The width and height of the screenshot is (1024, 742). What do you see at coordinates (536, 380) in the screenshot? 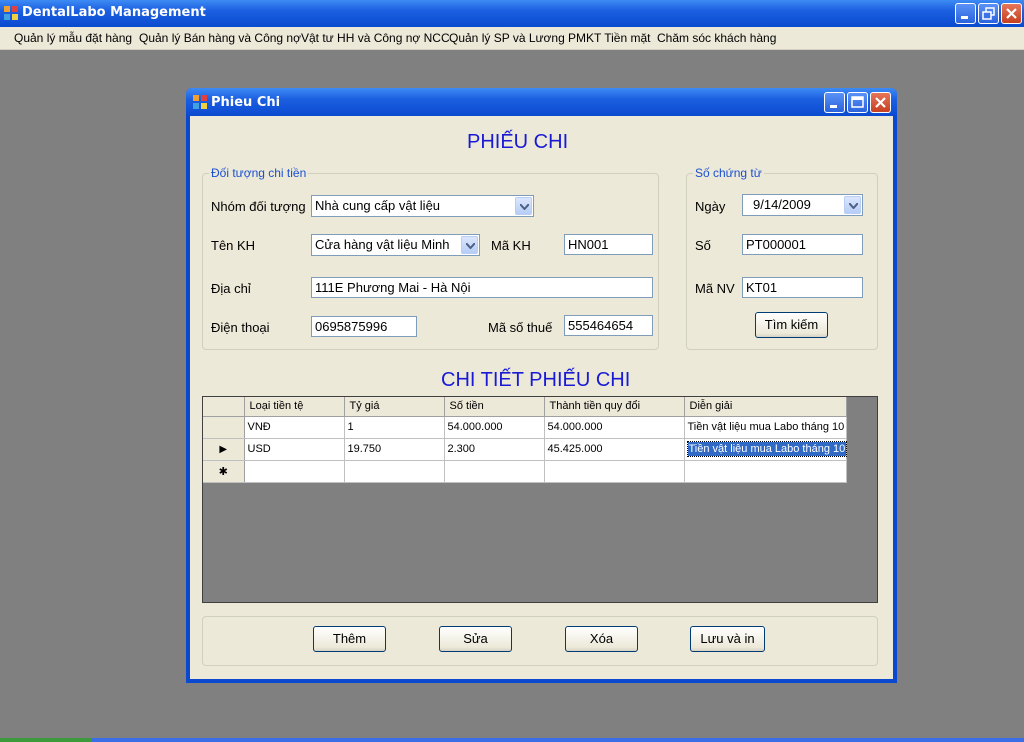
I see `detail-heading: CHI TIẾT PHIẾU CHI` at bounding box center [536, 380].